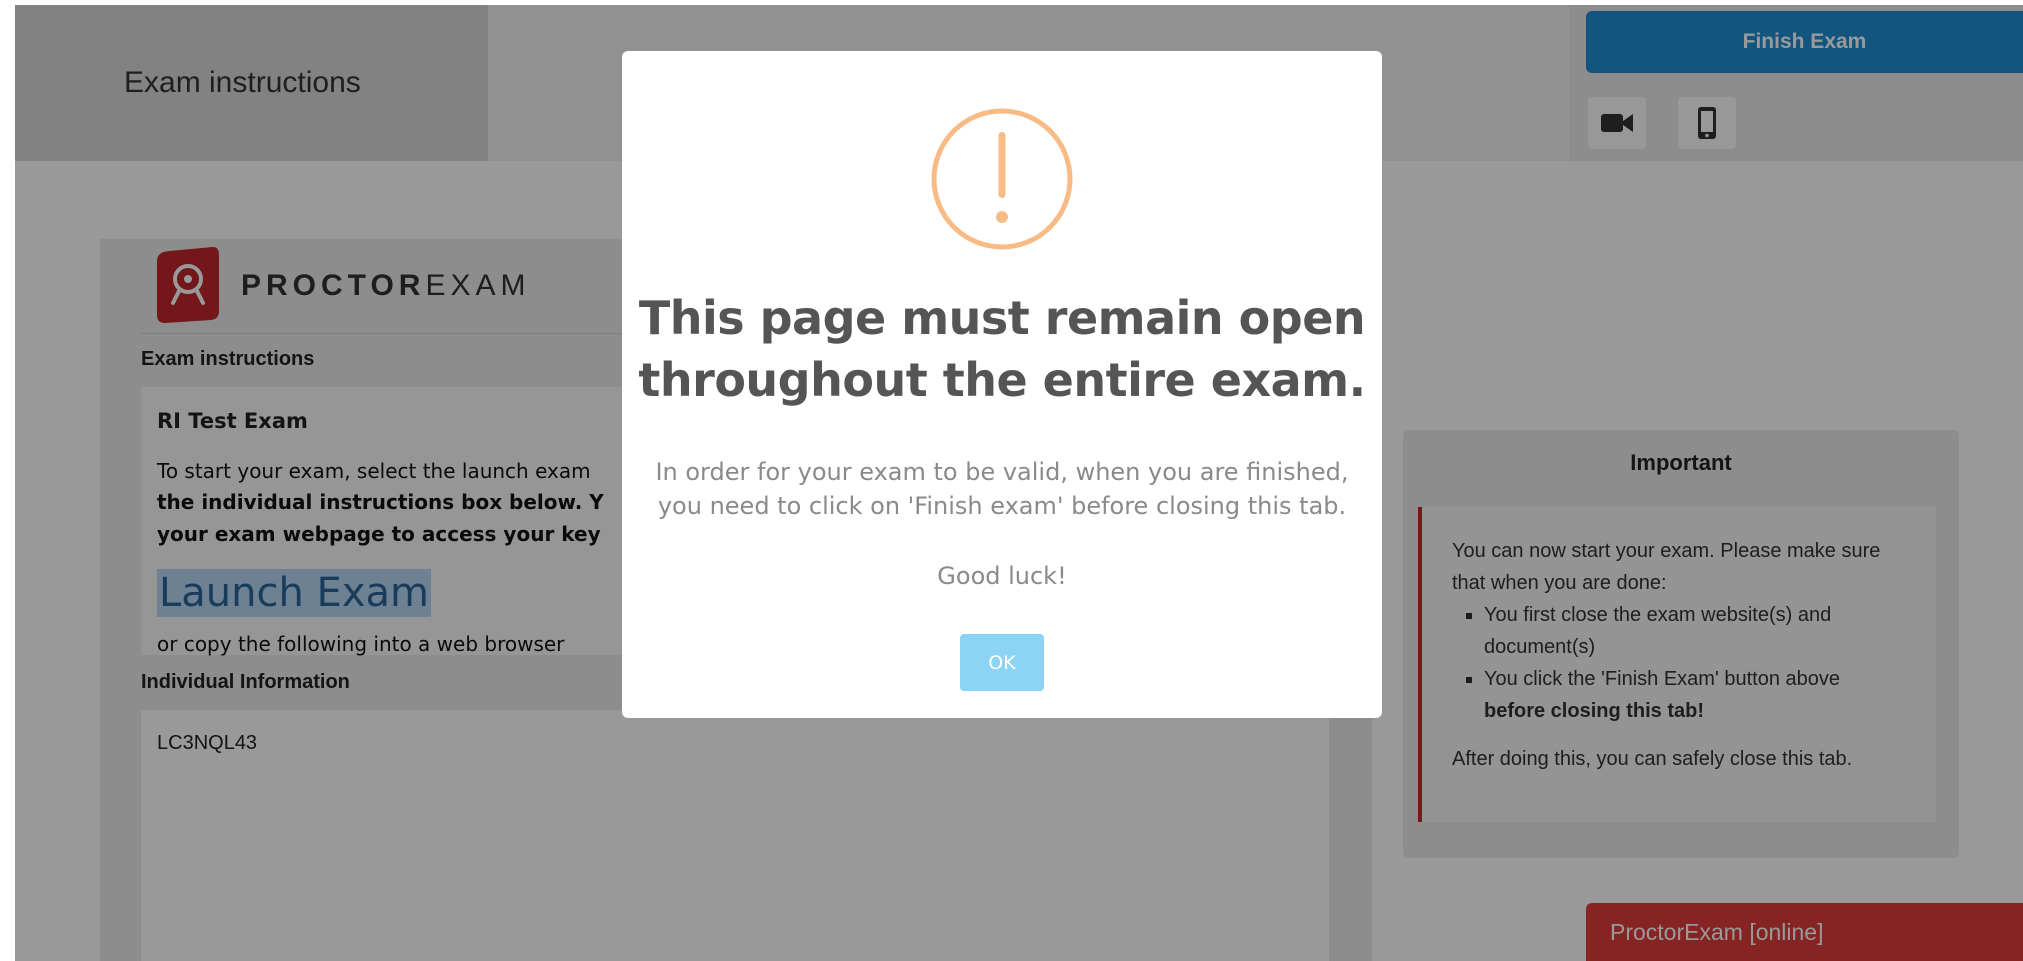 Image resolution: width=2023 pixels, height=961 pixels. I want to click on modal-good-luck: Good luck!, so click(1002, 576).